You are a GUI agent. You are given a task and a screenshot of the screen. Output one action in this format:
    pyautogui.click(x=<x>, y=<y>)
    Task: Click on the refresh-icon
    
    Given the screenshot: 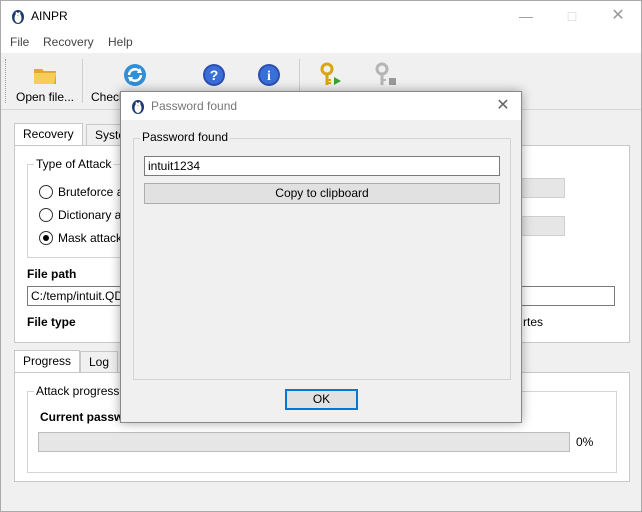 What is the action you would take?
    pyautogui.click(x=135, y=75)
    